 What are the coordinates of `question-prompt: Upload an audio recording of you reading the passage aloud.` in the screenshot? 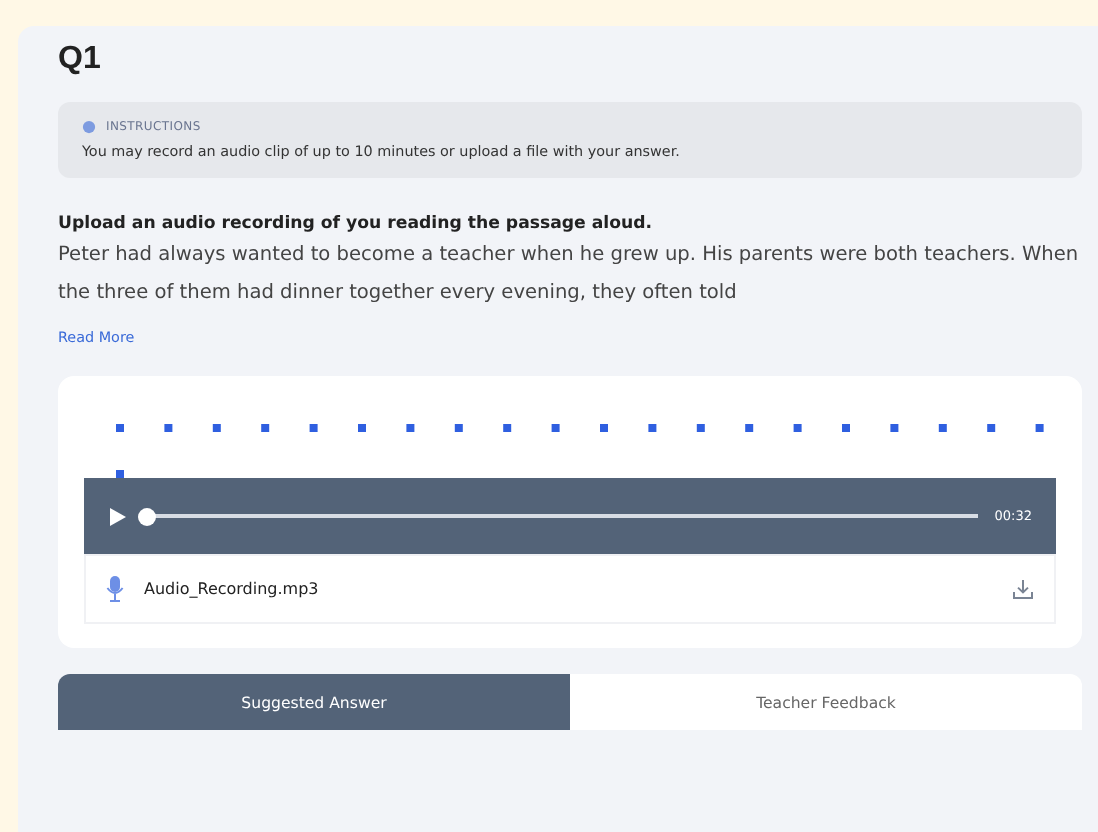 It's located at (356, 224).